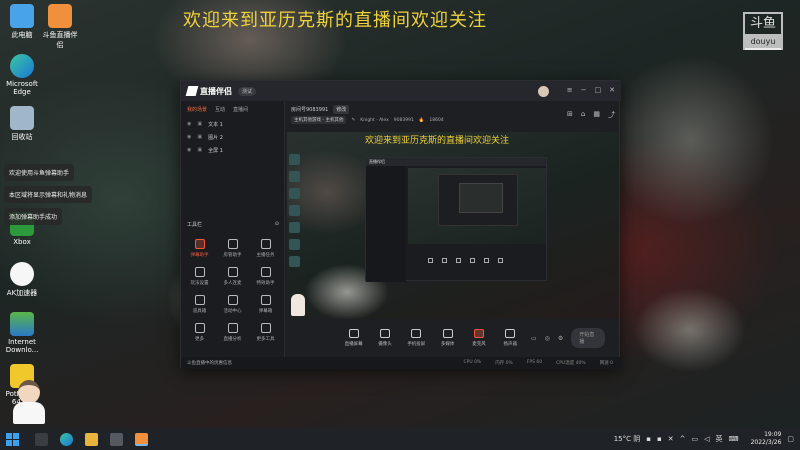 This screenshot has height=450, width=800. I want to click on nested-preview-innermost, so click(481, 198).